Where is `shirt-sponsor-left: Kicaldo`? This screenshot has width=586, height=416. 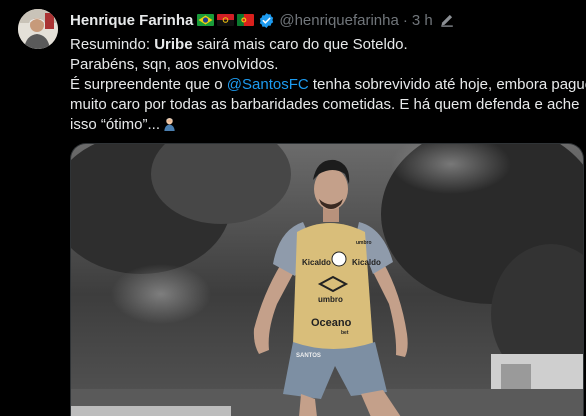
shirt-sponsor-left: Kicaldo is located at coordinates (316, 262).